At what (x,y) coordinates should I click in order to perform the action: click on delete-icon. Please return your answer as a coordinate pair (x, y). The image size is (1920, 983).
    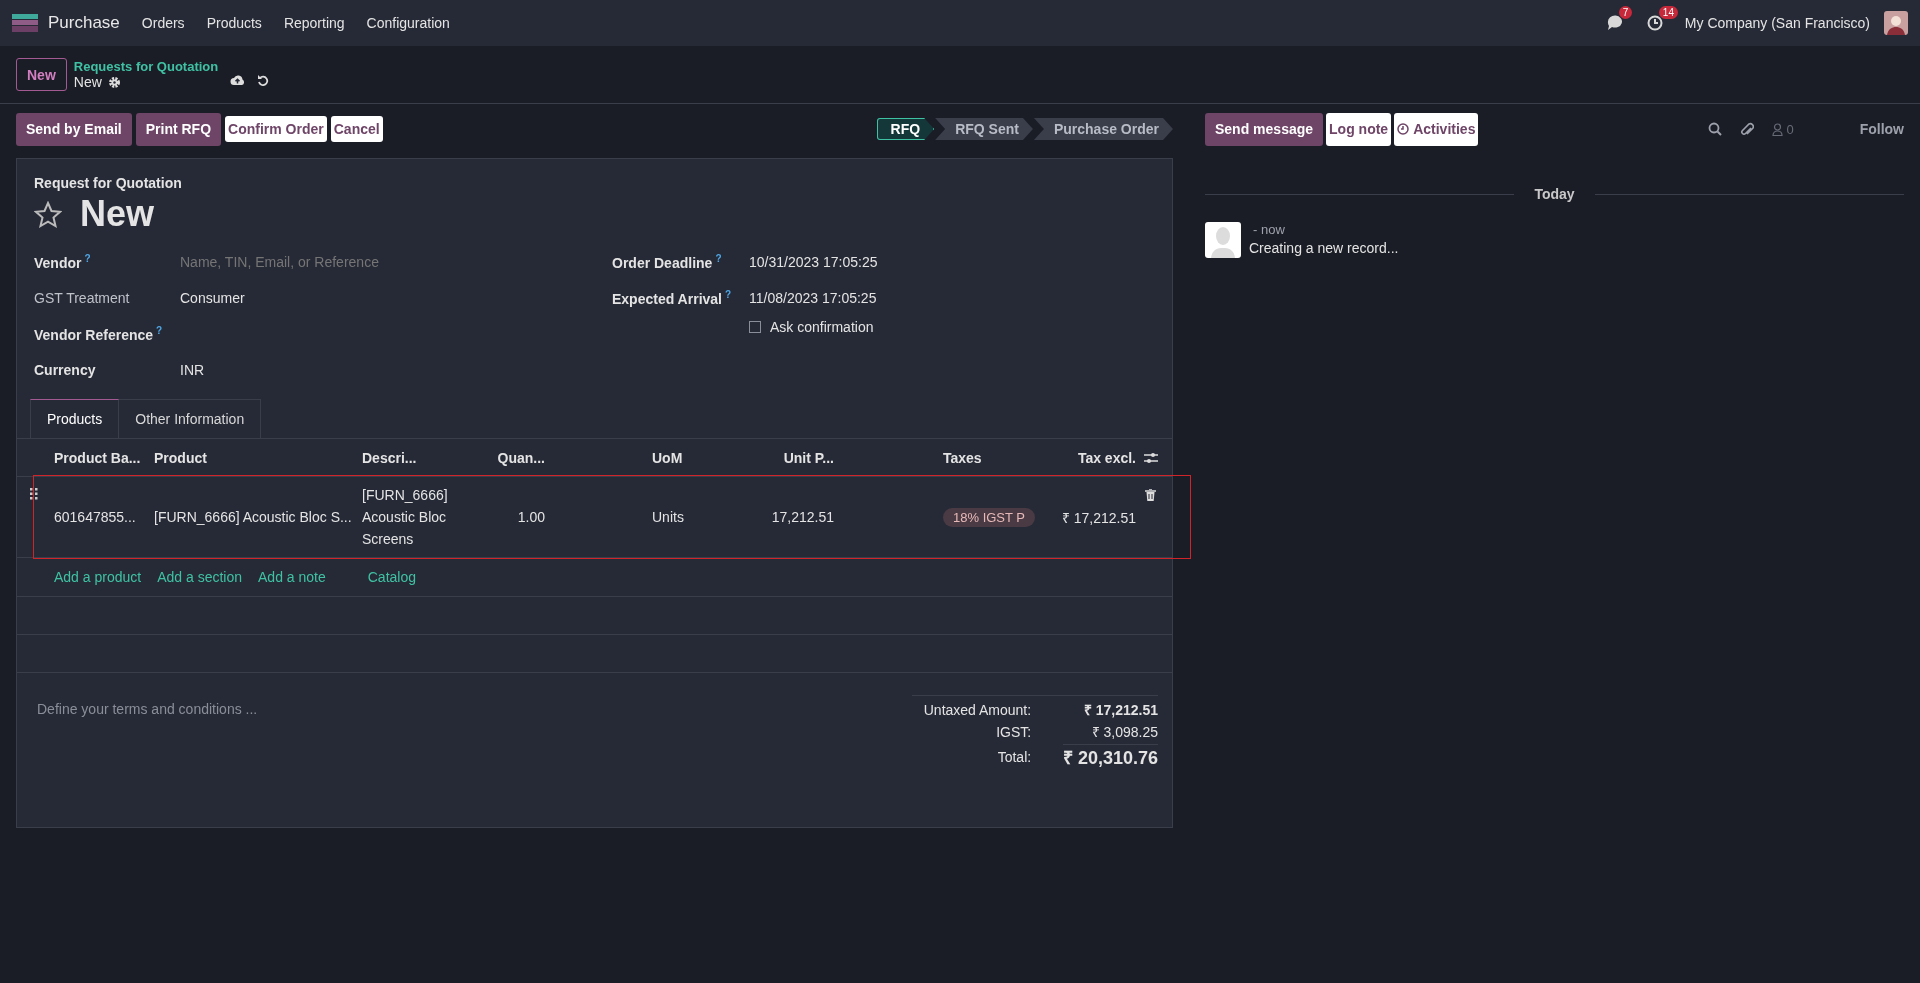
    Looking at the image, I should click on (1150, 495).